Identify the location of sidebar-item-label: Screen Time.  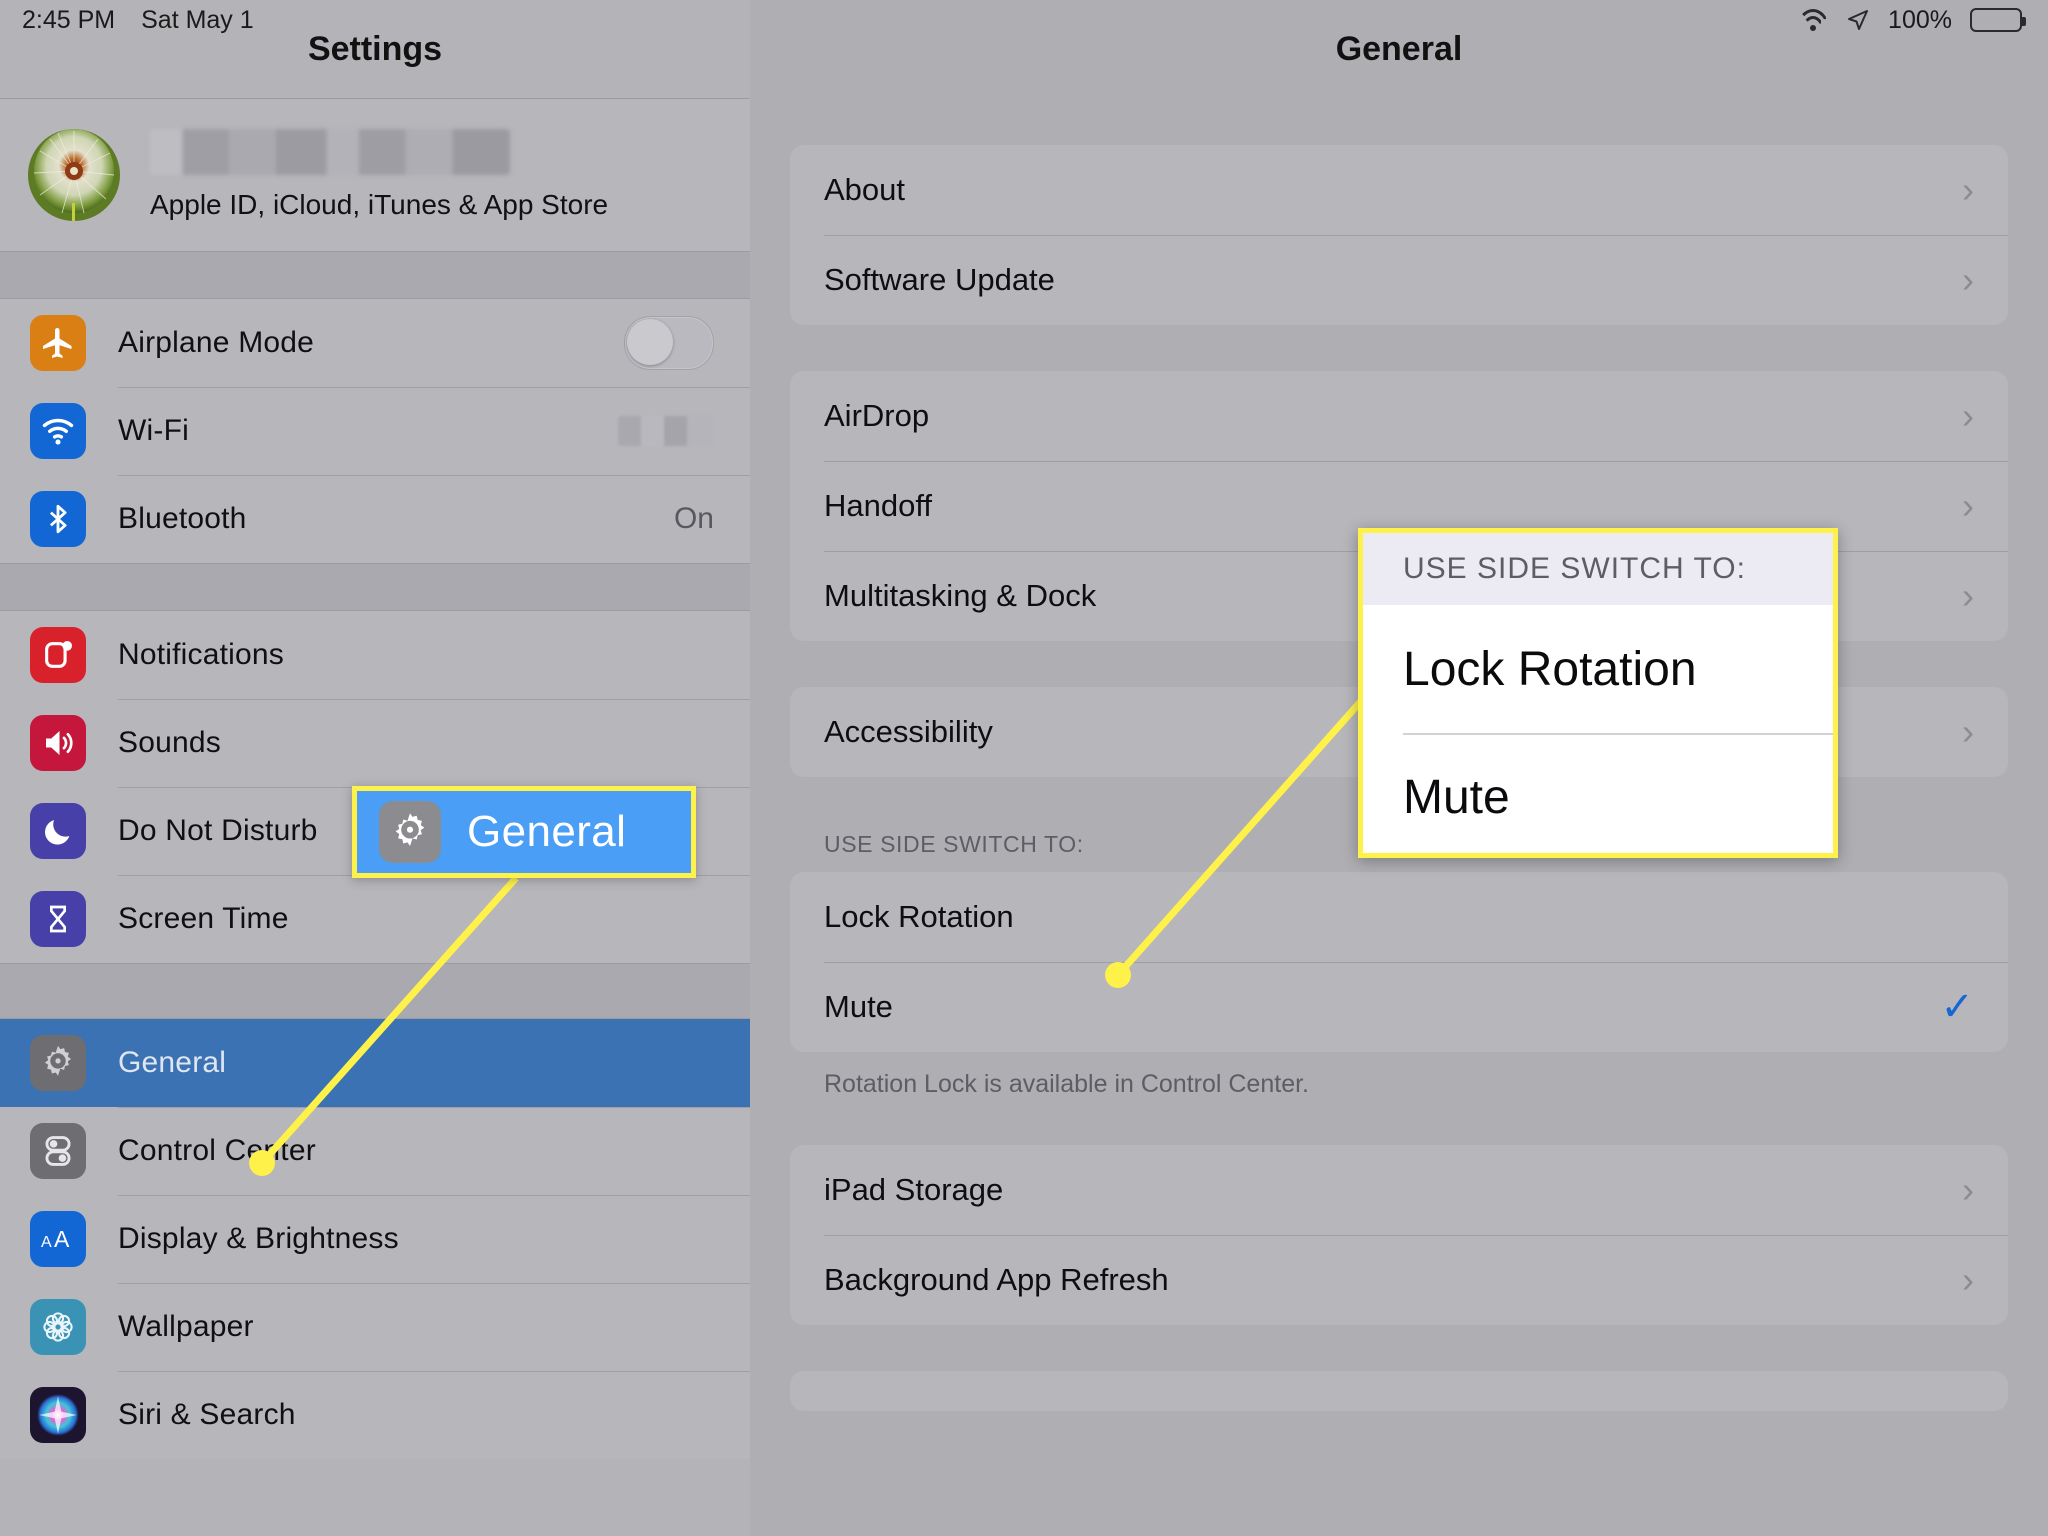
(203, 918).